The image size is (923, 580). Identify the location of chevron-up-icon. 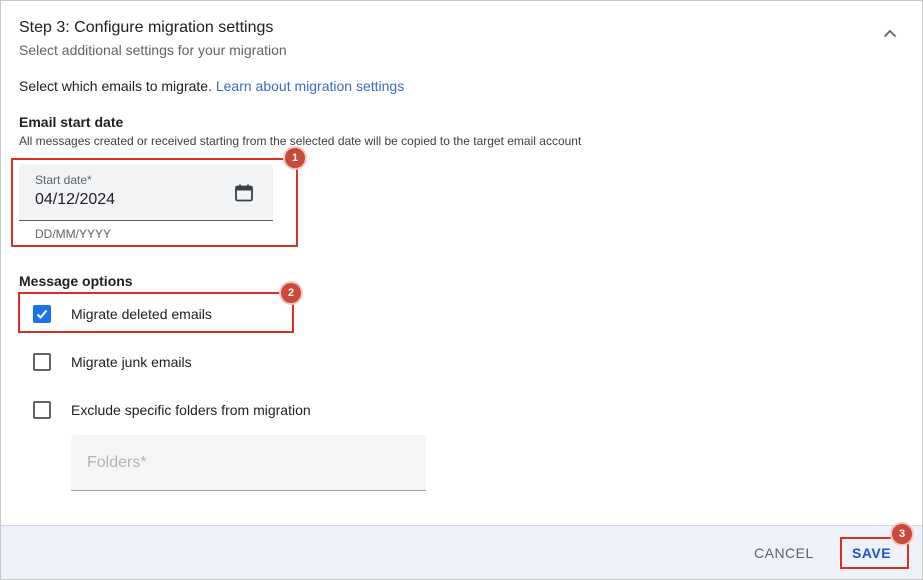
(890, 33).